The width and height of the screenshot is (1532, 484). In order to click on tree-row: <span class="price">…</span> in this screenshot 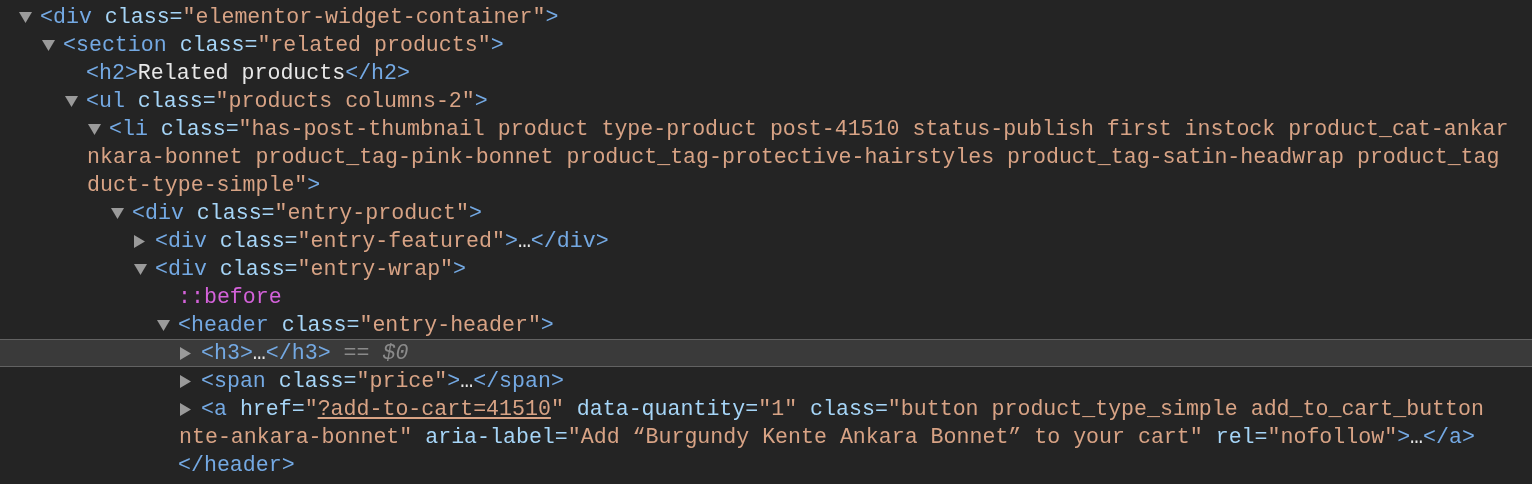, I will do `click(766, 381)`.